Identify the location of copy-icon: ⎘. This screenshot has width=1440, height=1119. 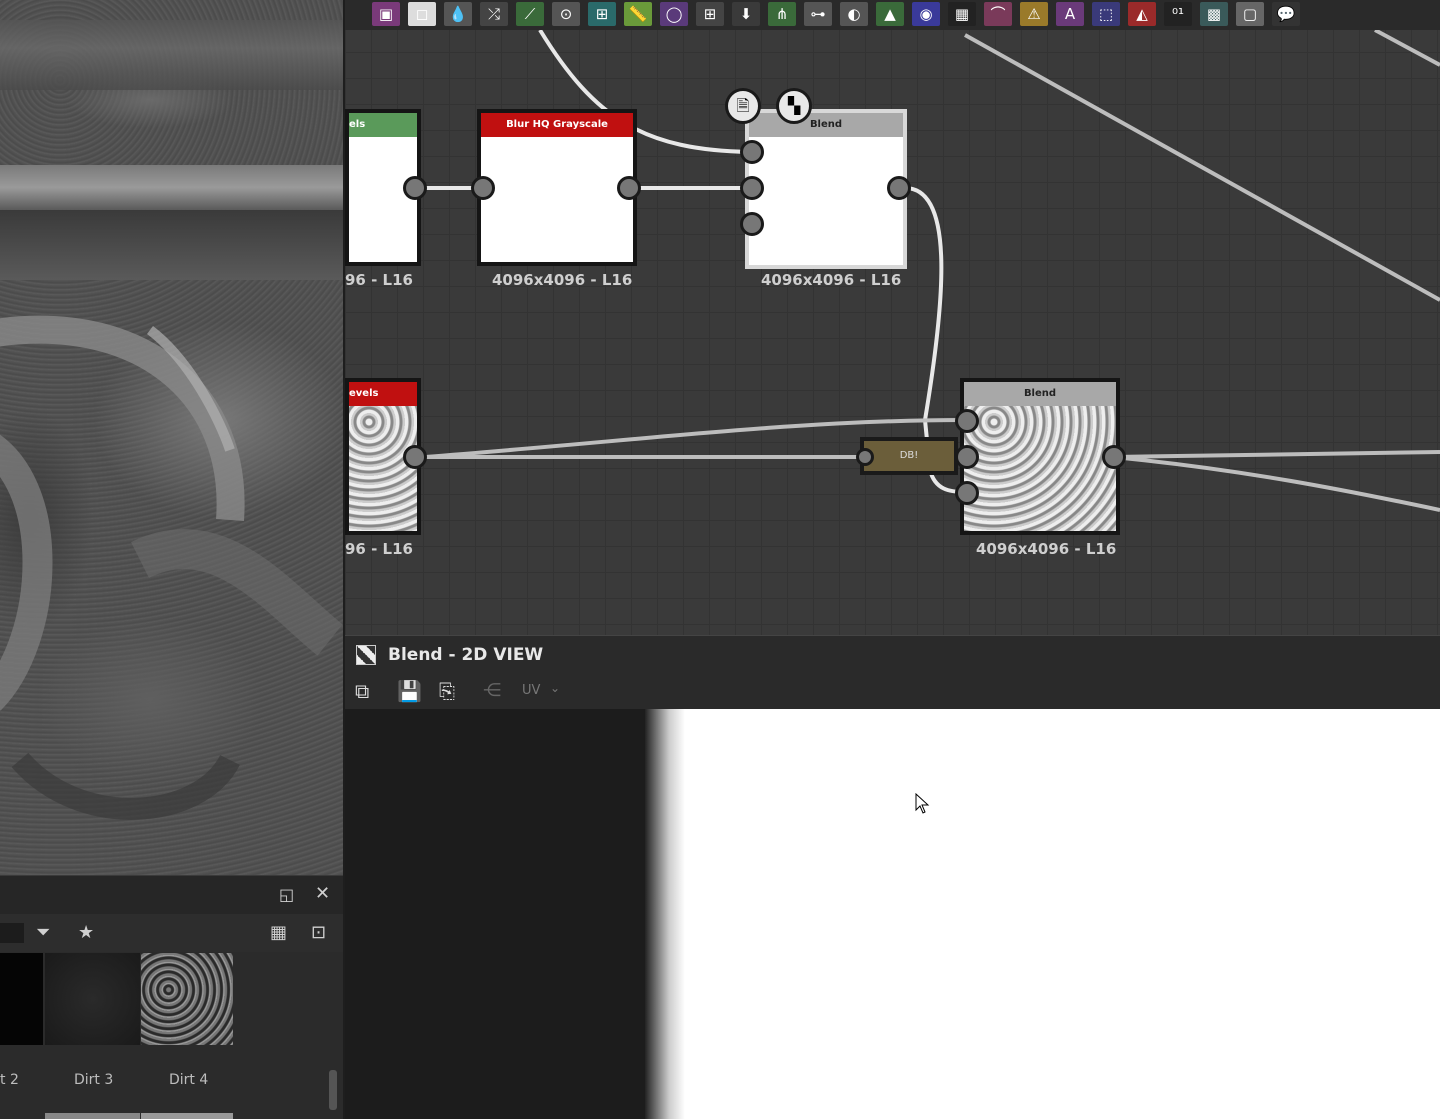
(447, 691).